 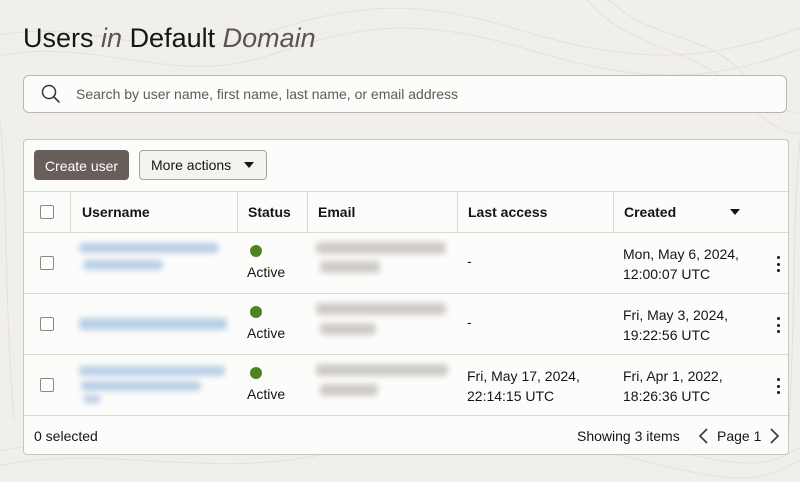 I want to click on created-cell: Fri, Apr 1, 2022, 18:26:36 UTC, so click(x=691, y=385).